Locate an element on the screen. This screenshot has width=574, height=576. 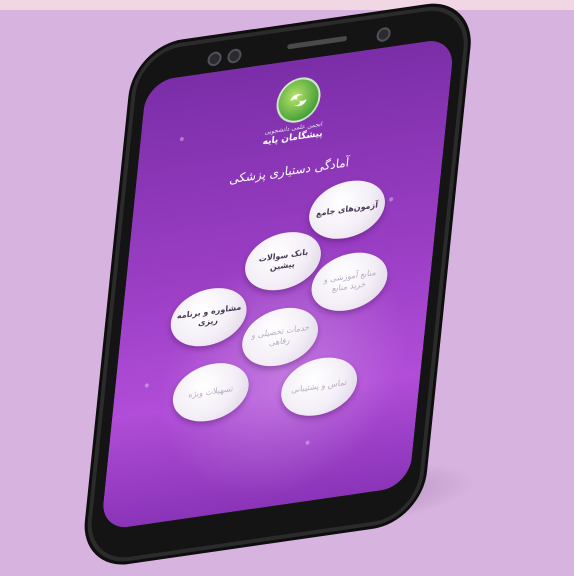
menu-button-contact: تماس و پشتیبانی is located at coordinates (319, 386).